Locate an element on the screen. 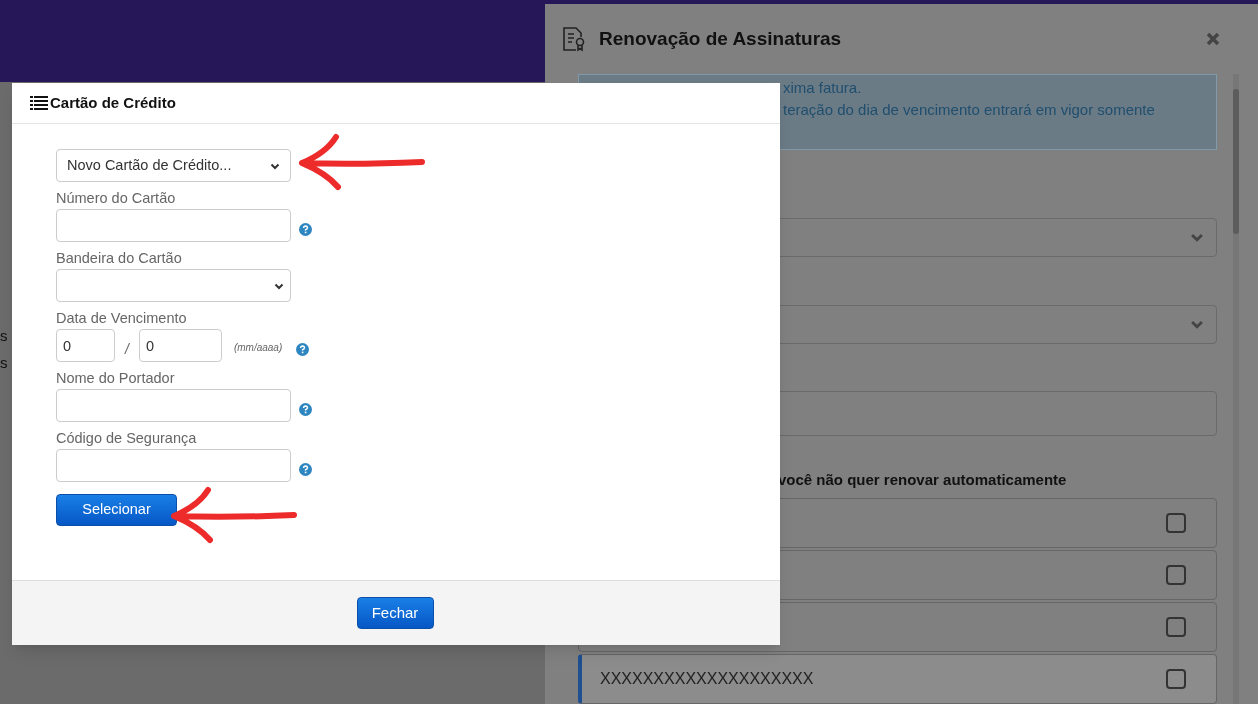 This screenshot has width=1258, height=704. panel-title: Renovação de Assinaturas is located at coordinates (720, 38).